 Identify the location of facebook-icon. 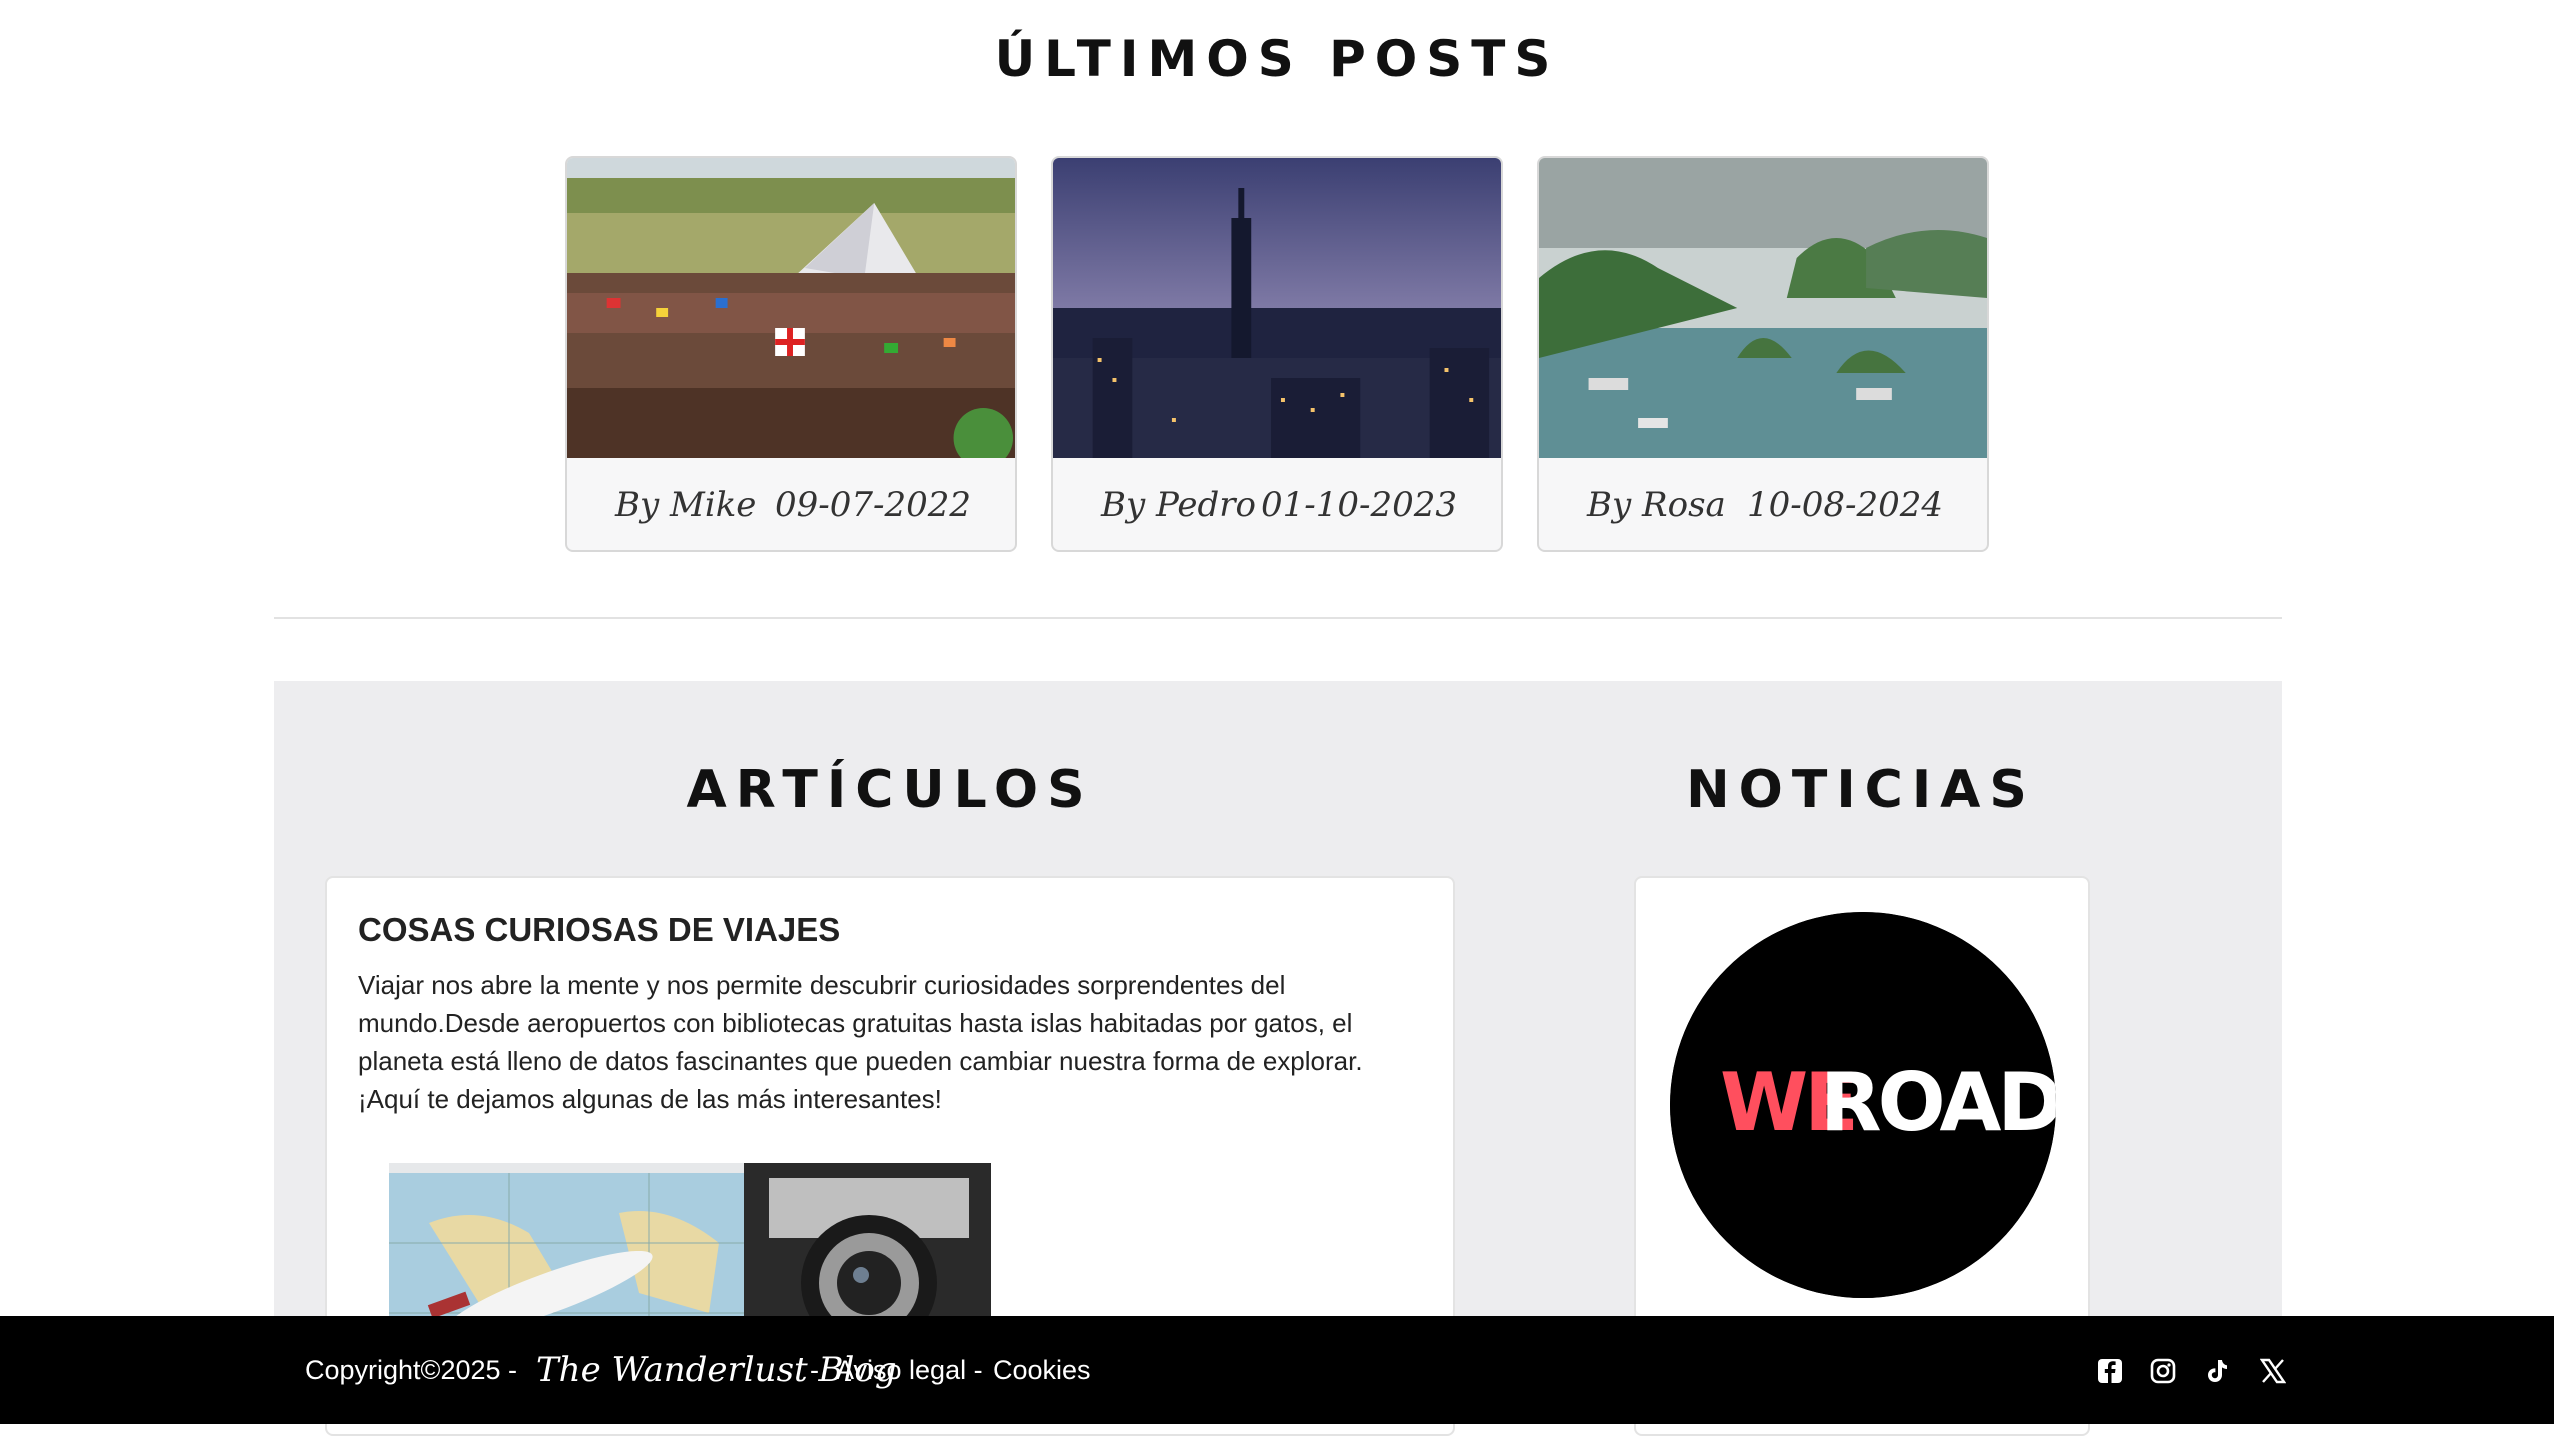
(2110, 1371).